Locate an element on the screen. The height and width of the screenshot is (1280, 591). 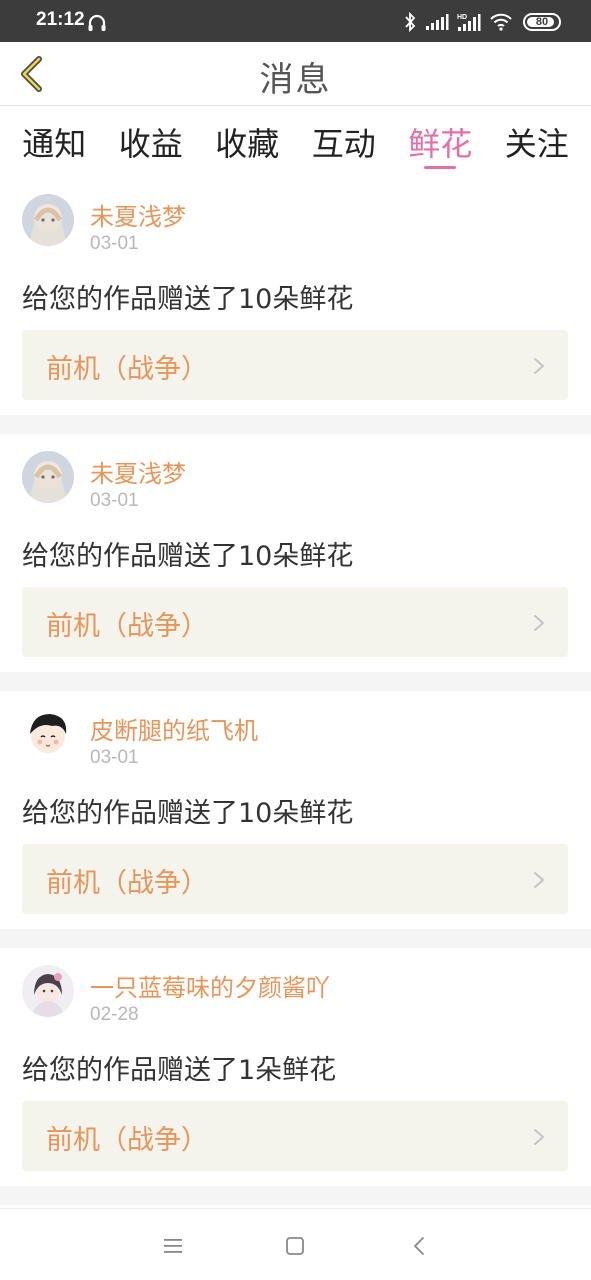
system-back-button is located at coordinates (419, 1246).